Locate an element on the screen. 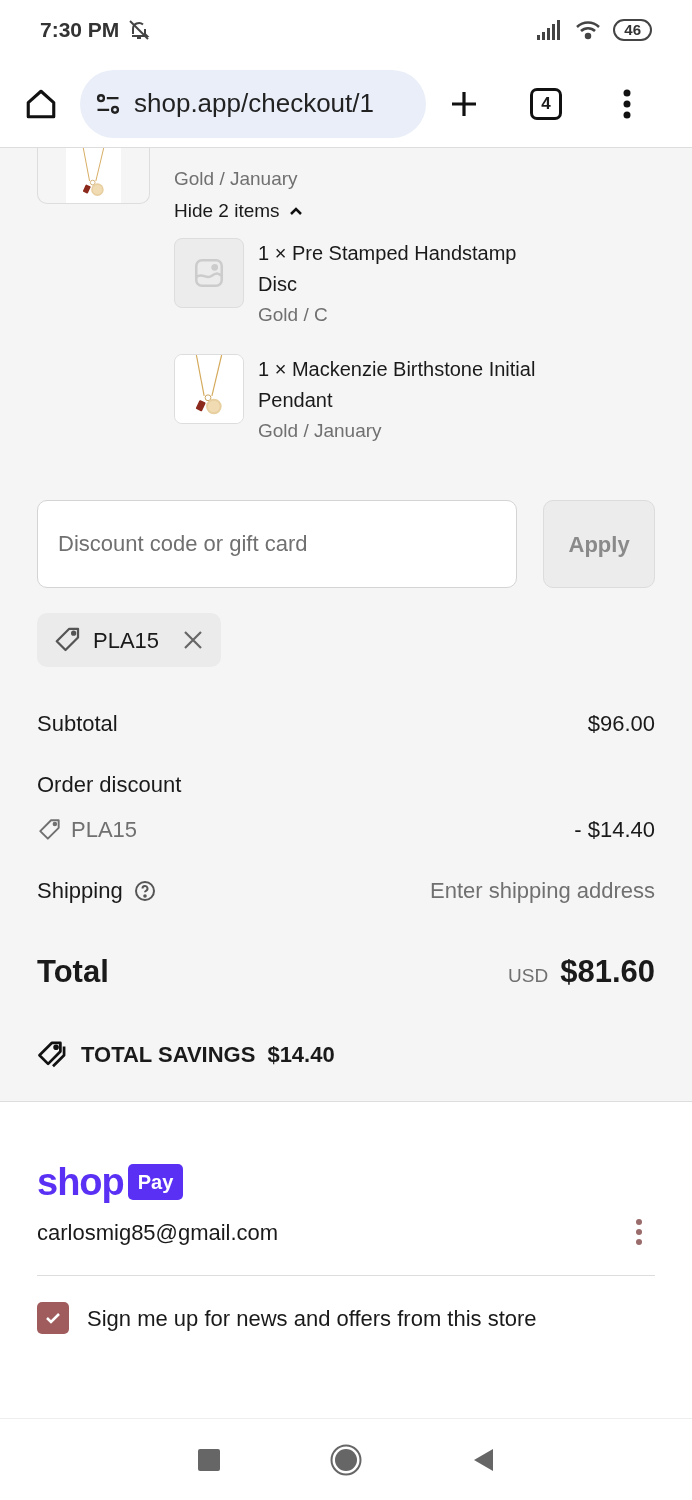 The image size is (692, 1500). discount-amount: - $14.40 is located at coordinates (614, 830).